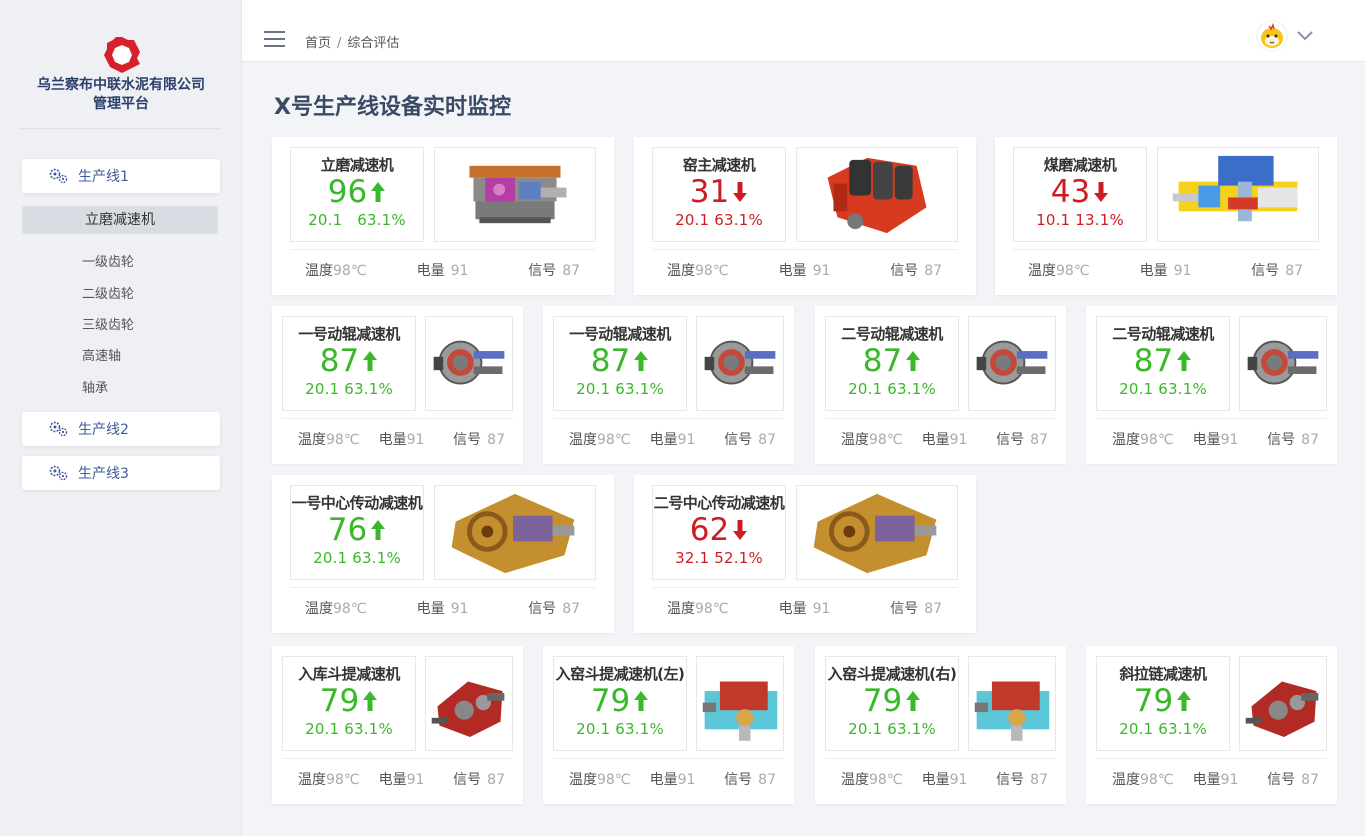 The width and height of the screenshot is (1365, 836). I want to click on sidebar-item-label: 生产线2, so click(103, 430).